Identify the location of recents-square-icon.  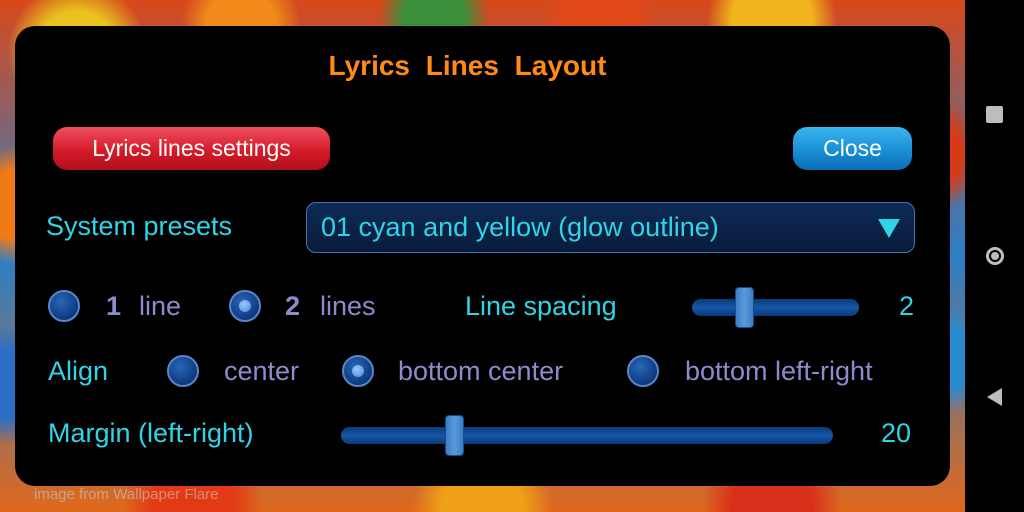
(994, 114).